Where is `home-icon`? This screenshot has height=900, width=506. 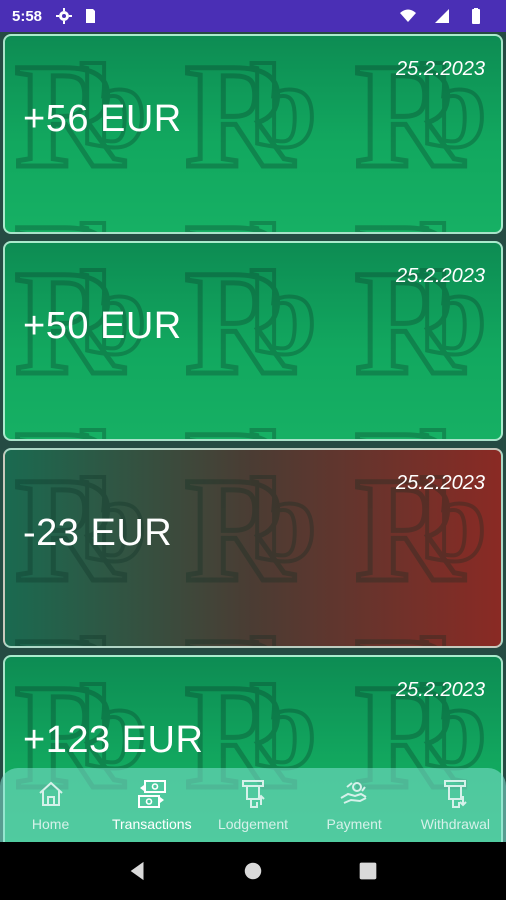
home-icon is located at coordinates (50, 793).